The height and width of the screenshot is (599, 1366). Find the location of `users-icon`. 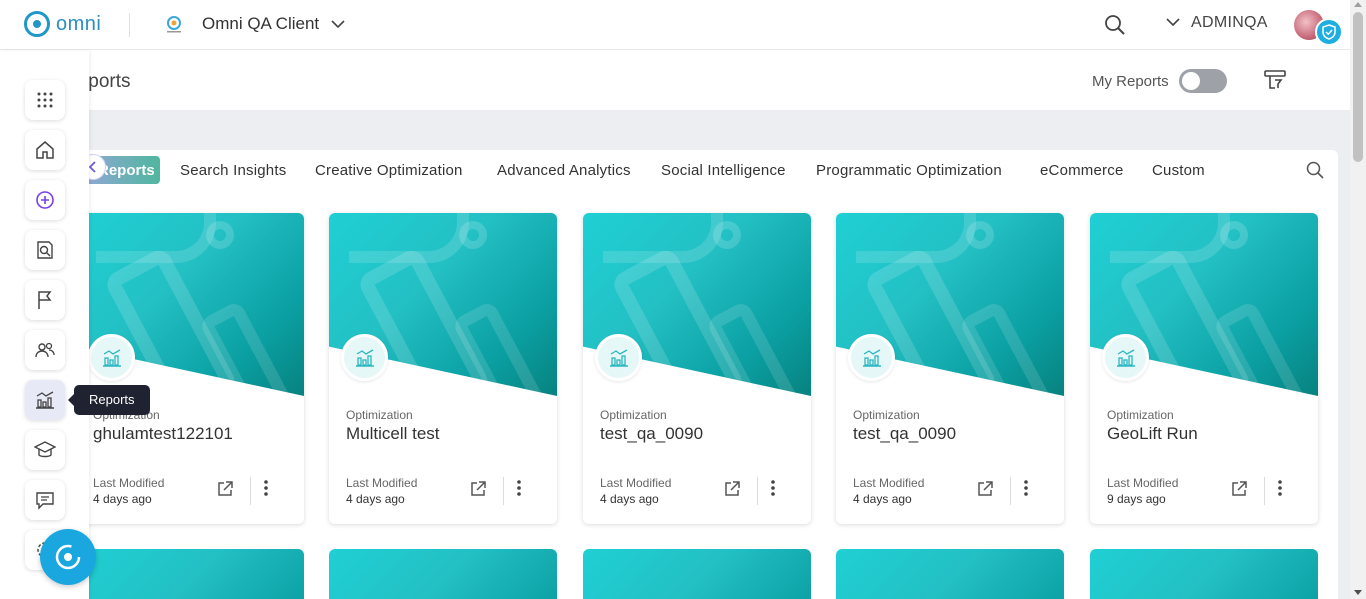

users-icon is located at coordinates (45, 350).